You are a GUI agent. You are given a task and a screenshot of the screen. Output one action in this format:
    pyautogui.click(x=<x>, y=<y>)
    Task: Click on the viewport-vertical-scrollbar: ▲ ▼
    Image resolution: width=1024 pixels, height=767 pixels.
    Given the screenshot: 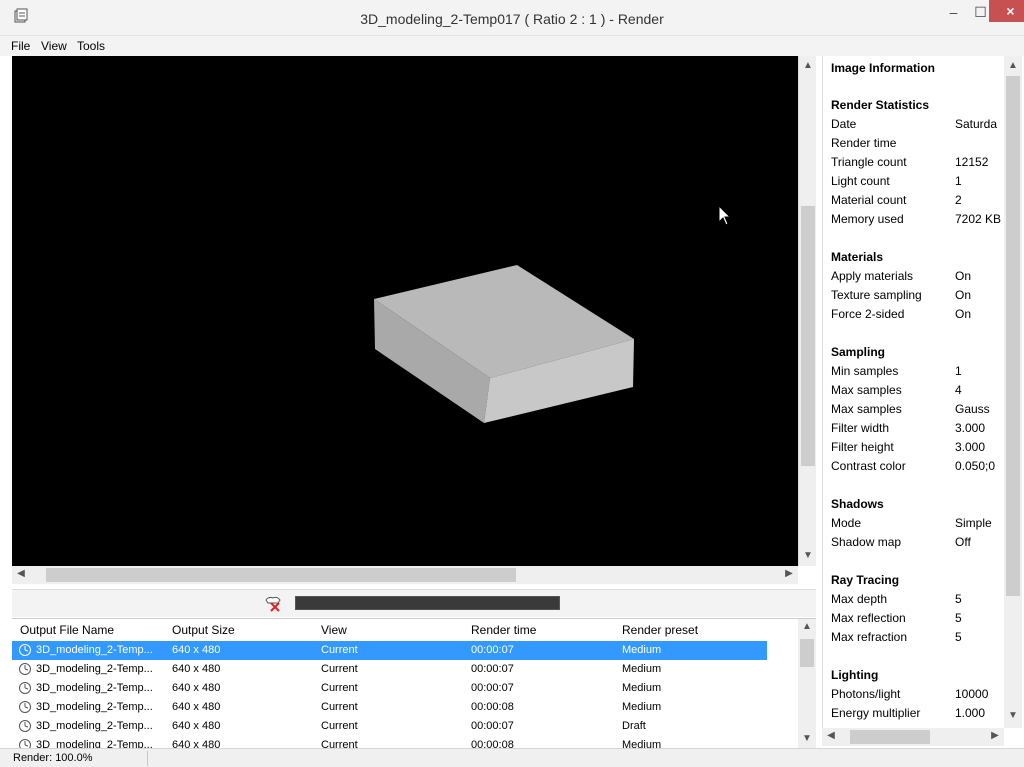 What is the action you would take?
    pyautogui.click(x=807, y=311)
    